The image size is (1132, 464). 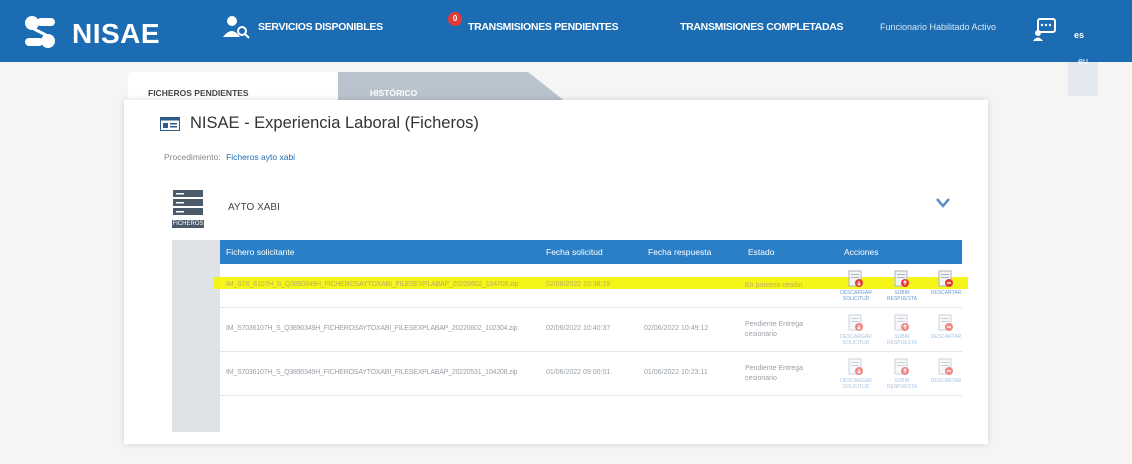 What do you see at coordinates (254, 207) in the screenshot?
I see `section-name: AYTO XABI` at bounding box center [254, 207].